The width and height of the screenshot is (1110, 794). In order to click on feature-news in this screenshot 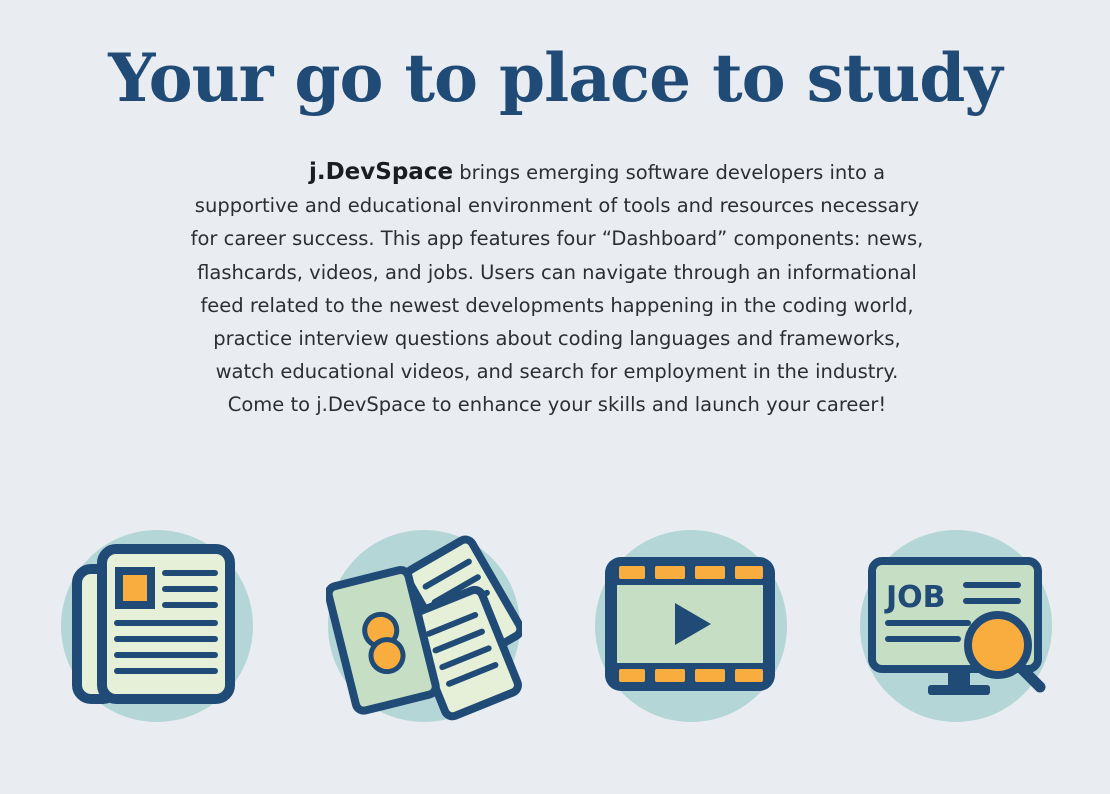, I will do `click(157, 626)`.